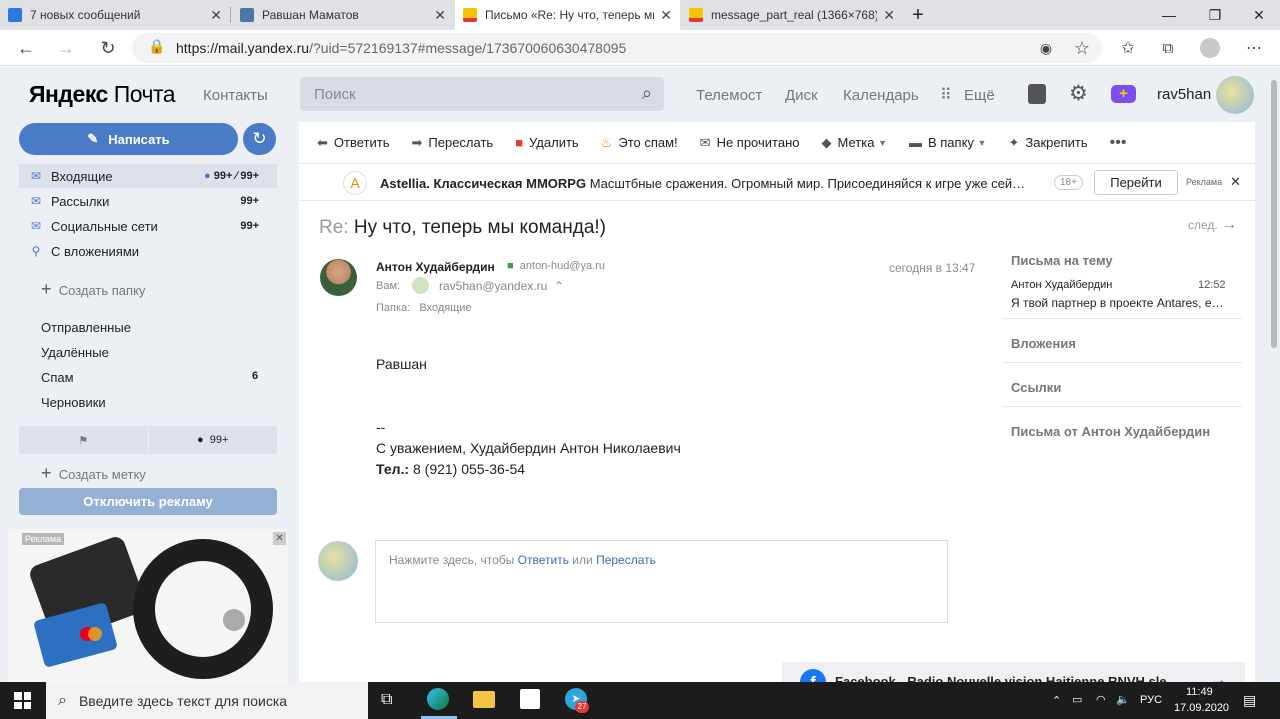 The width and height of the screenshot is (1280, 719). I want to click on scrollbar-thumb, so click(1274, 214).